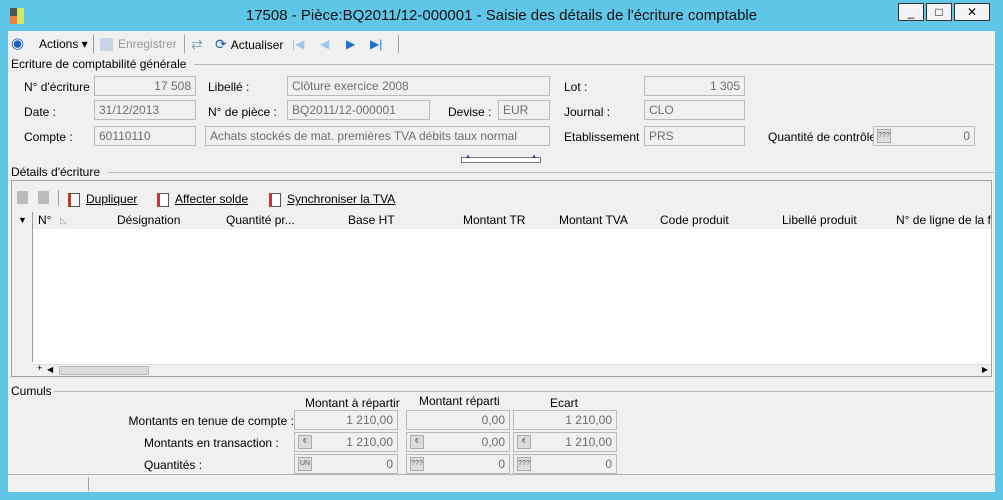 The image size is (1003, 500). Describe the element at coordinates (17, 44) in the screenshot. I see `menu-circle-icon: ◉` at that location.